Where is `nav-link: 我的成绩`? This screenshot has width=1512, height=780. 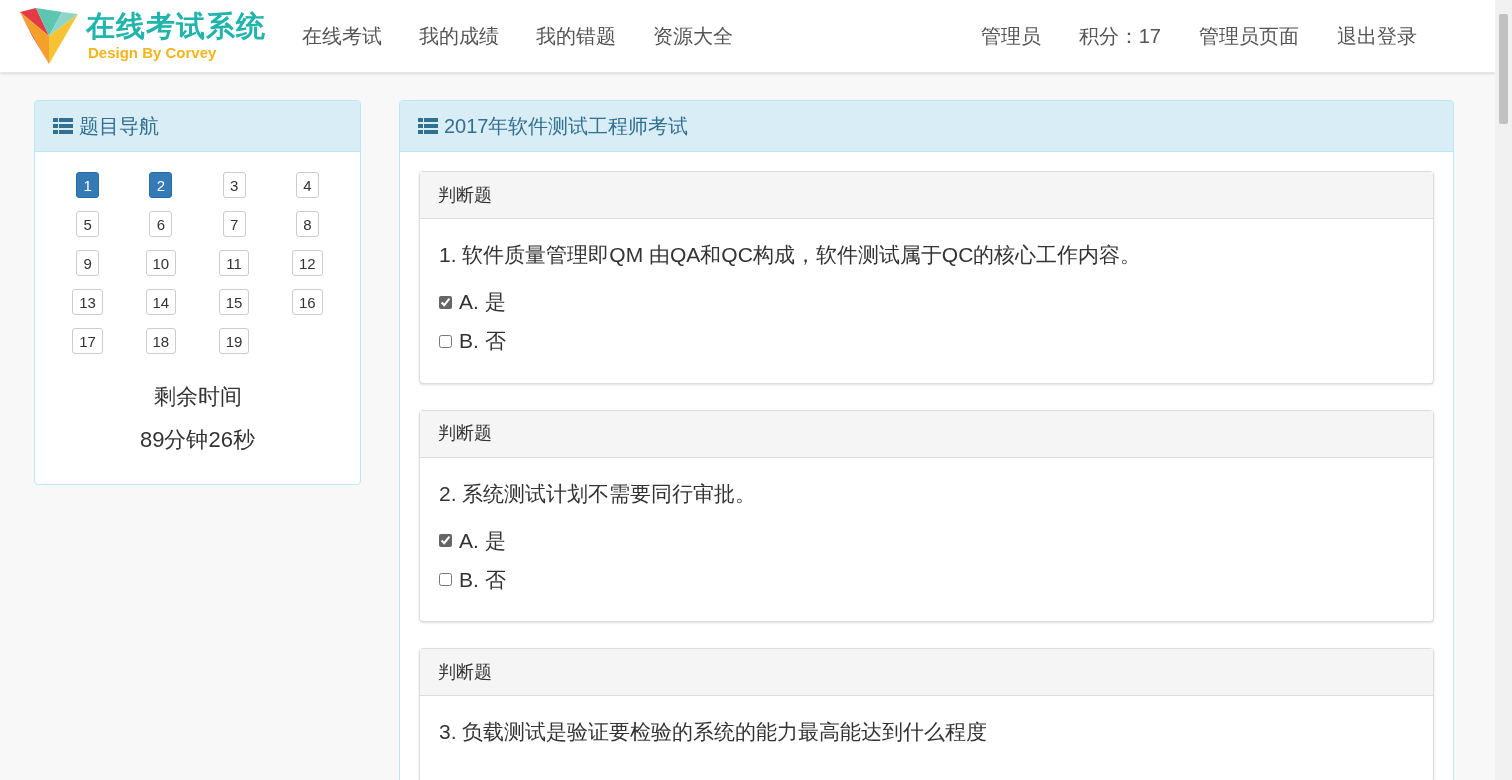 nav-link: 我的成绩 is located at coordinates (459, 36).